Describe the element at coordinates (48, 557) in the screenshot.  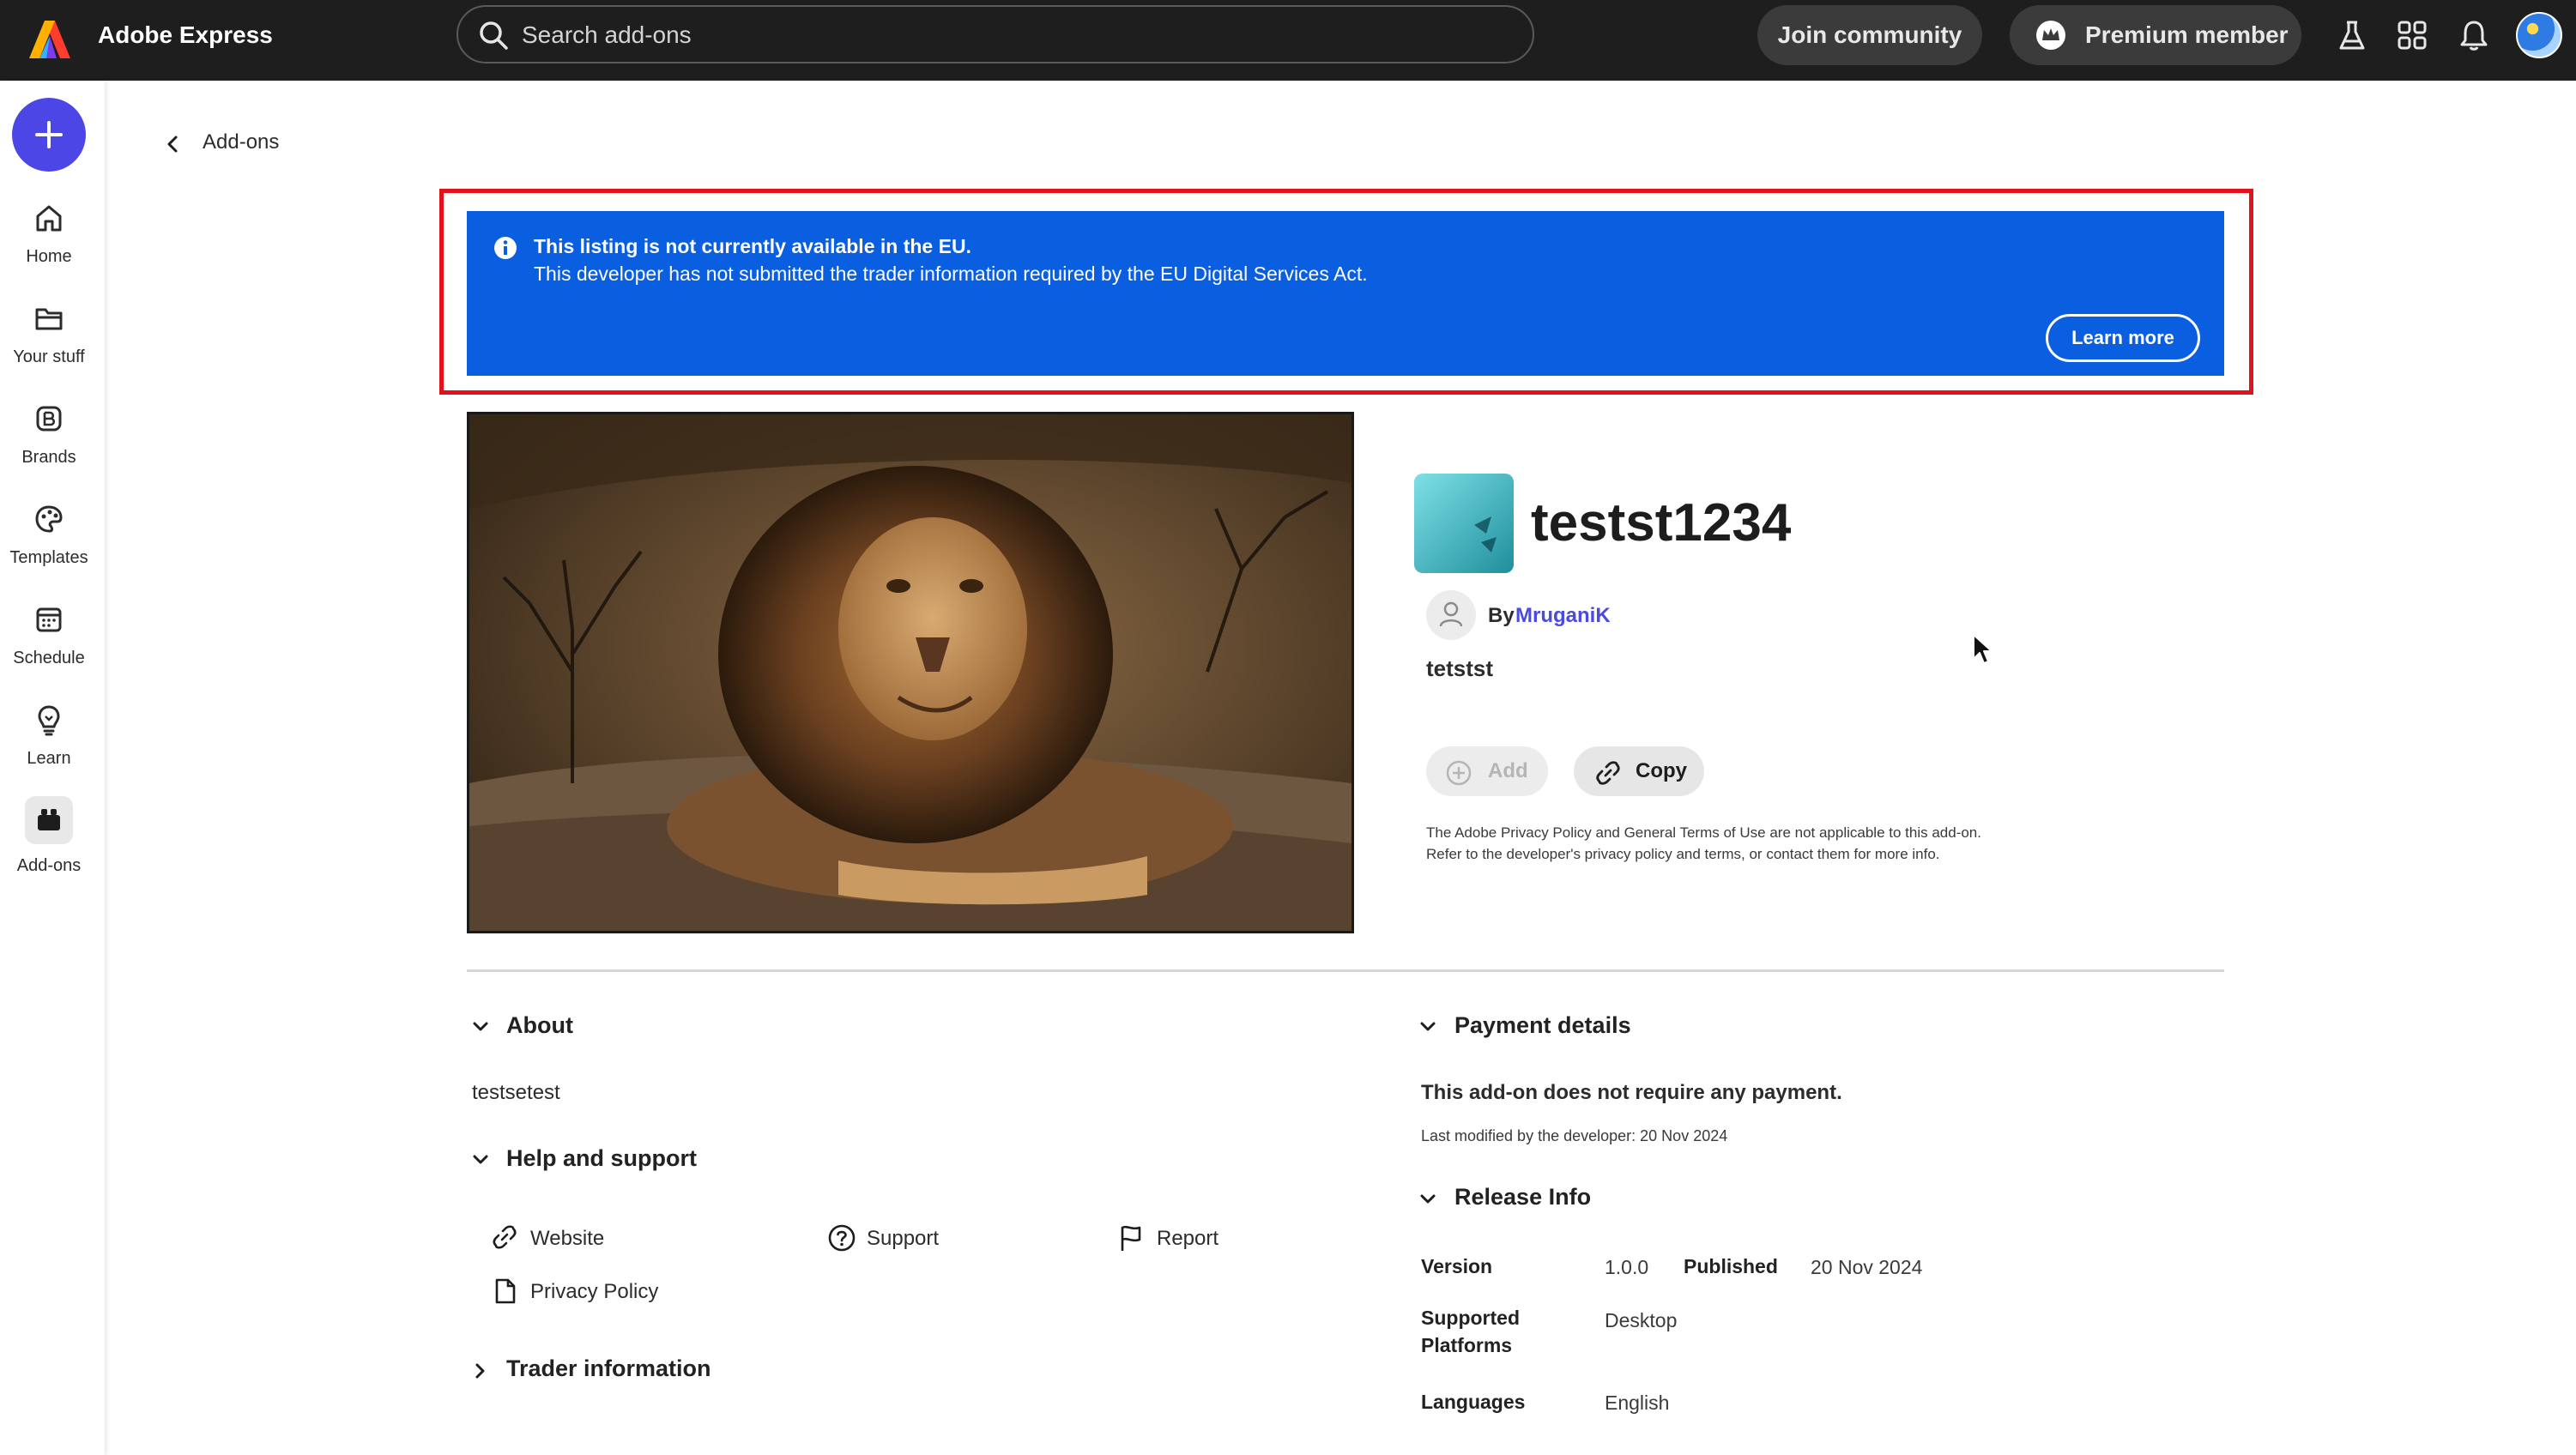
I see `nav-label: Templates` at that location.